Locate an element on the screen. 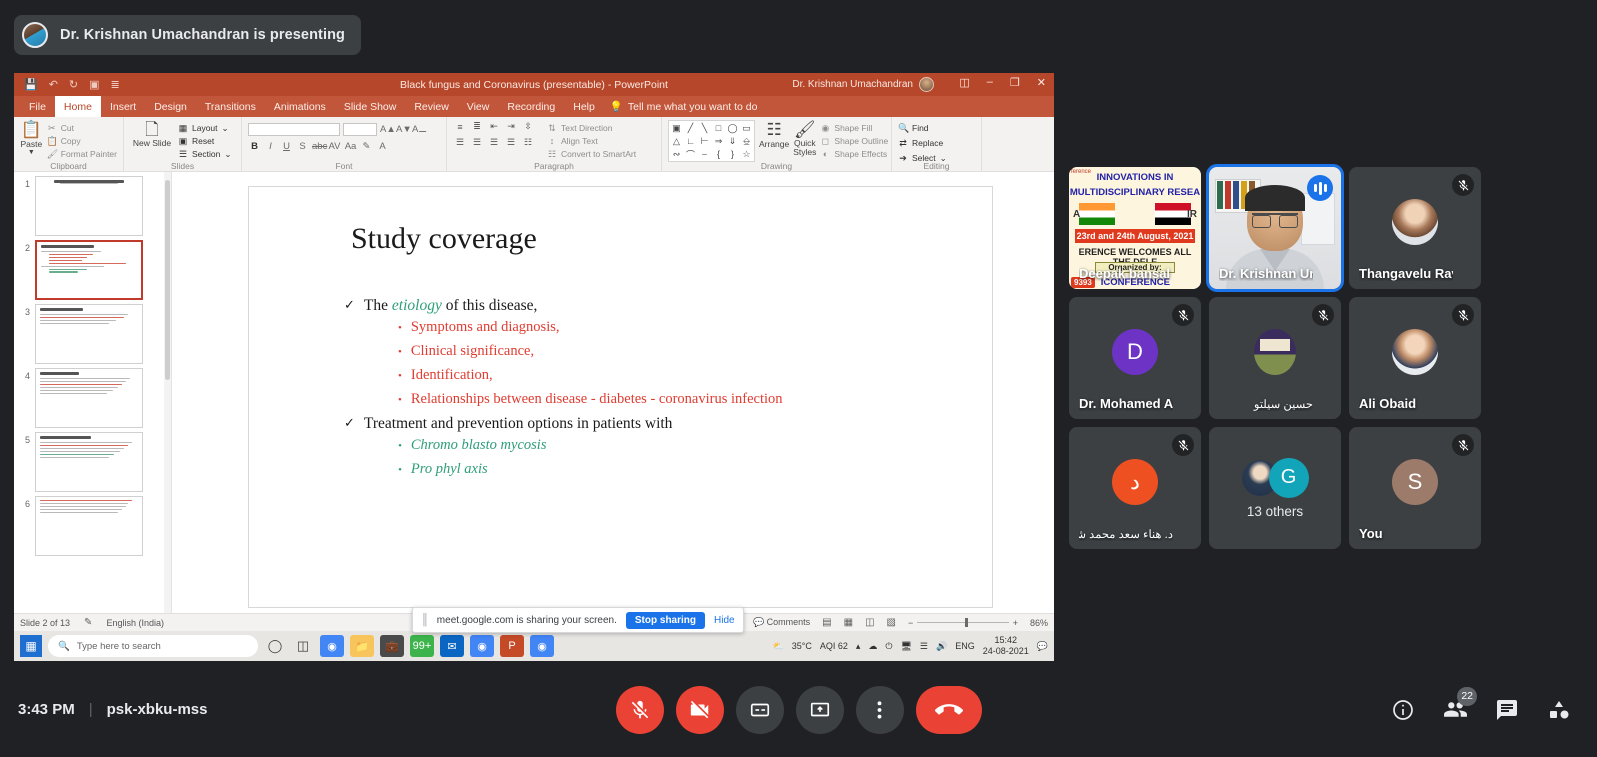 The height and width of the screenshot is (757, 1597). taskbar-app-powerpoint: P is located at coordinates (512, 646).